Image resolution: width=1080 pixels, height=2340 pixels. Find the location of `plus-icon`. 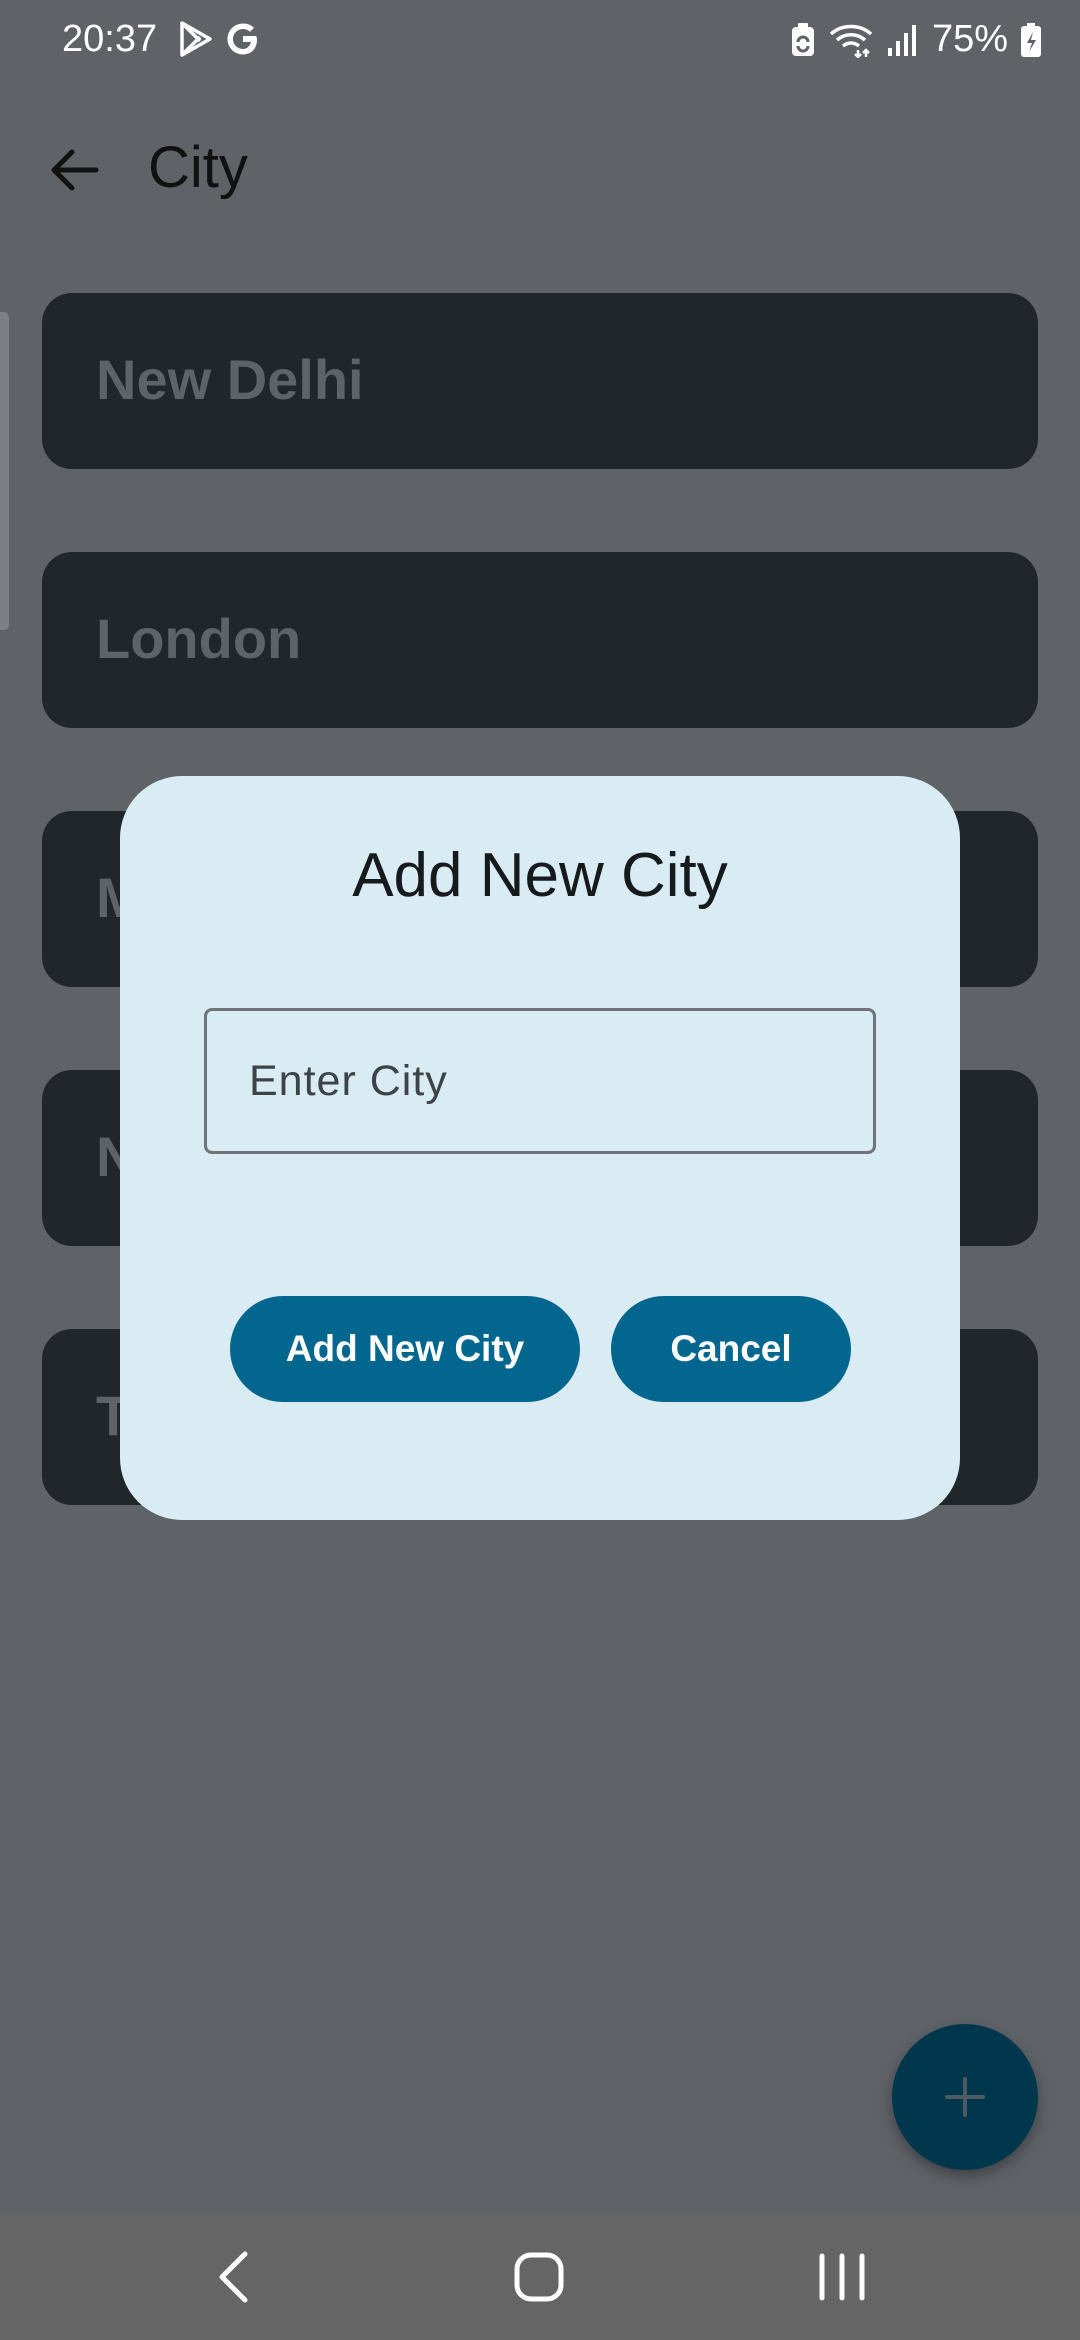

plus-icon is located at coordinates (965, 2097).